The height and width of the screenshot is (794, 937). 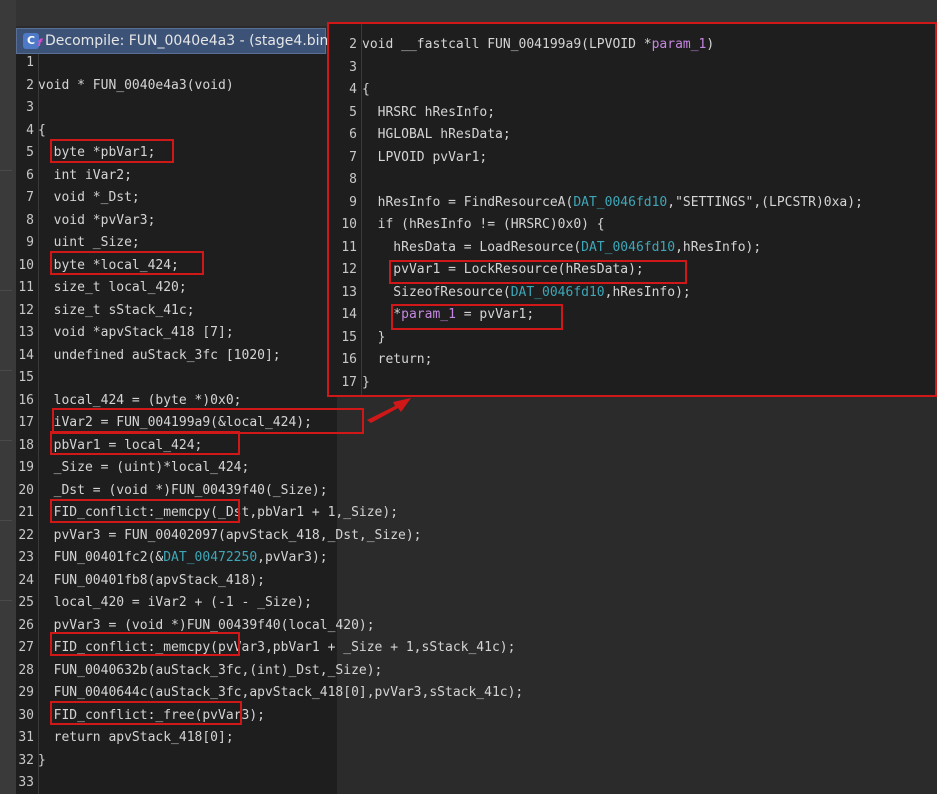 I want to click on code-line: LPVOID pvVar1;, so click(x=425, y=158).